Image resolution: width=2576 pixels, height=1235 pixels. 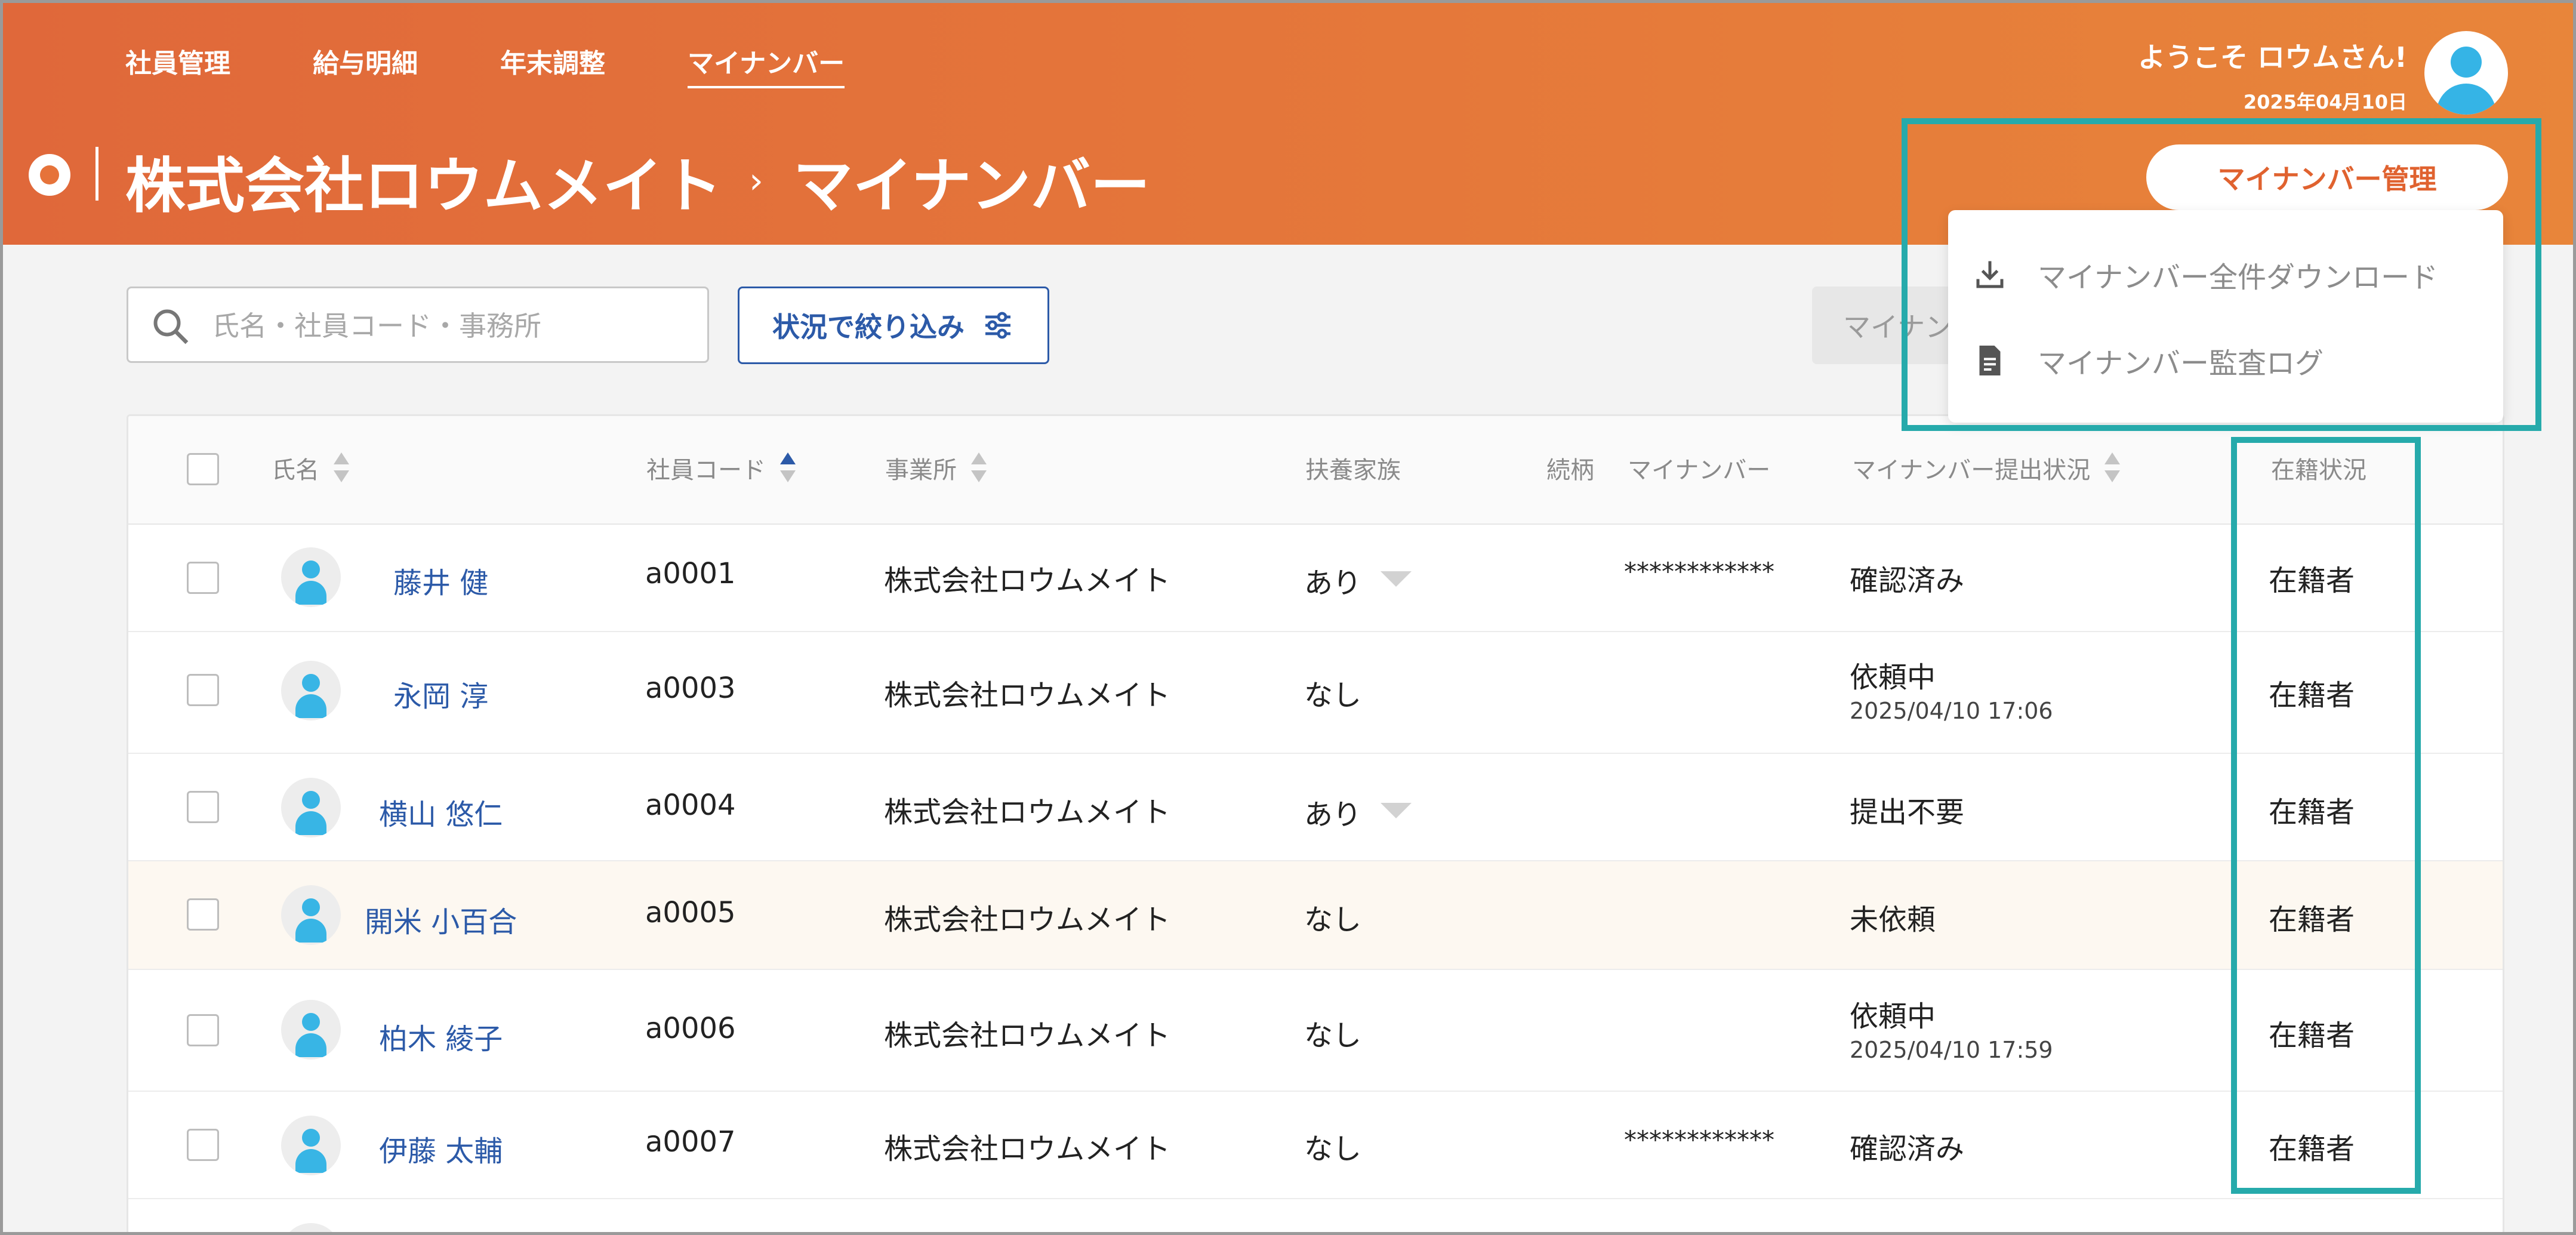 What do you see at coordinates (203, 469) in the screenshot?
I see `select-all-checkbox` at bounding box center [203, 469].